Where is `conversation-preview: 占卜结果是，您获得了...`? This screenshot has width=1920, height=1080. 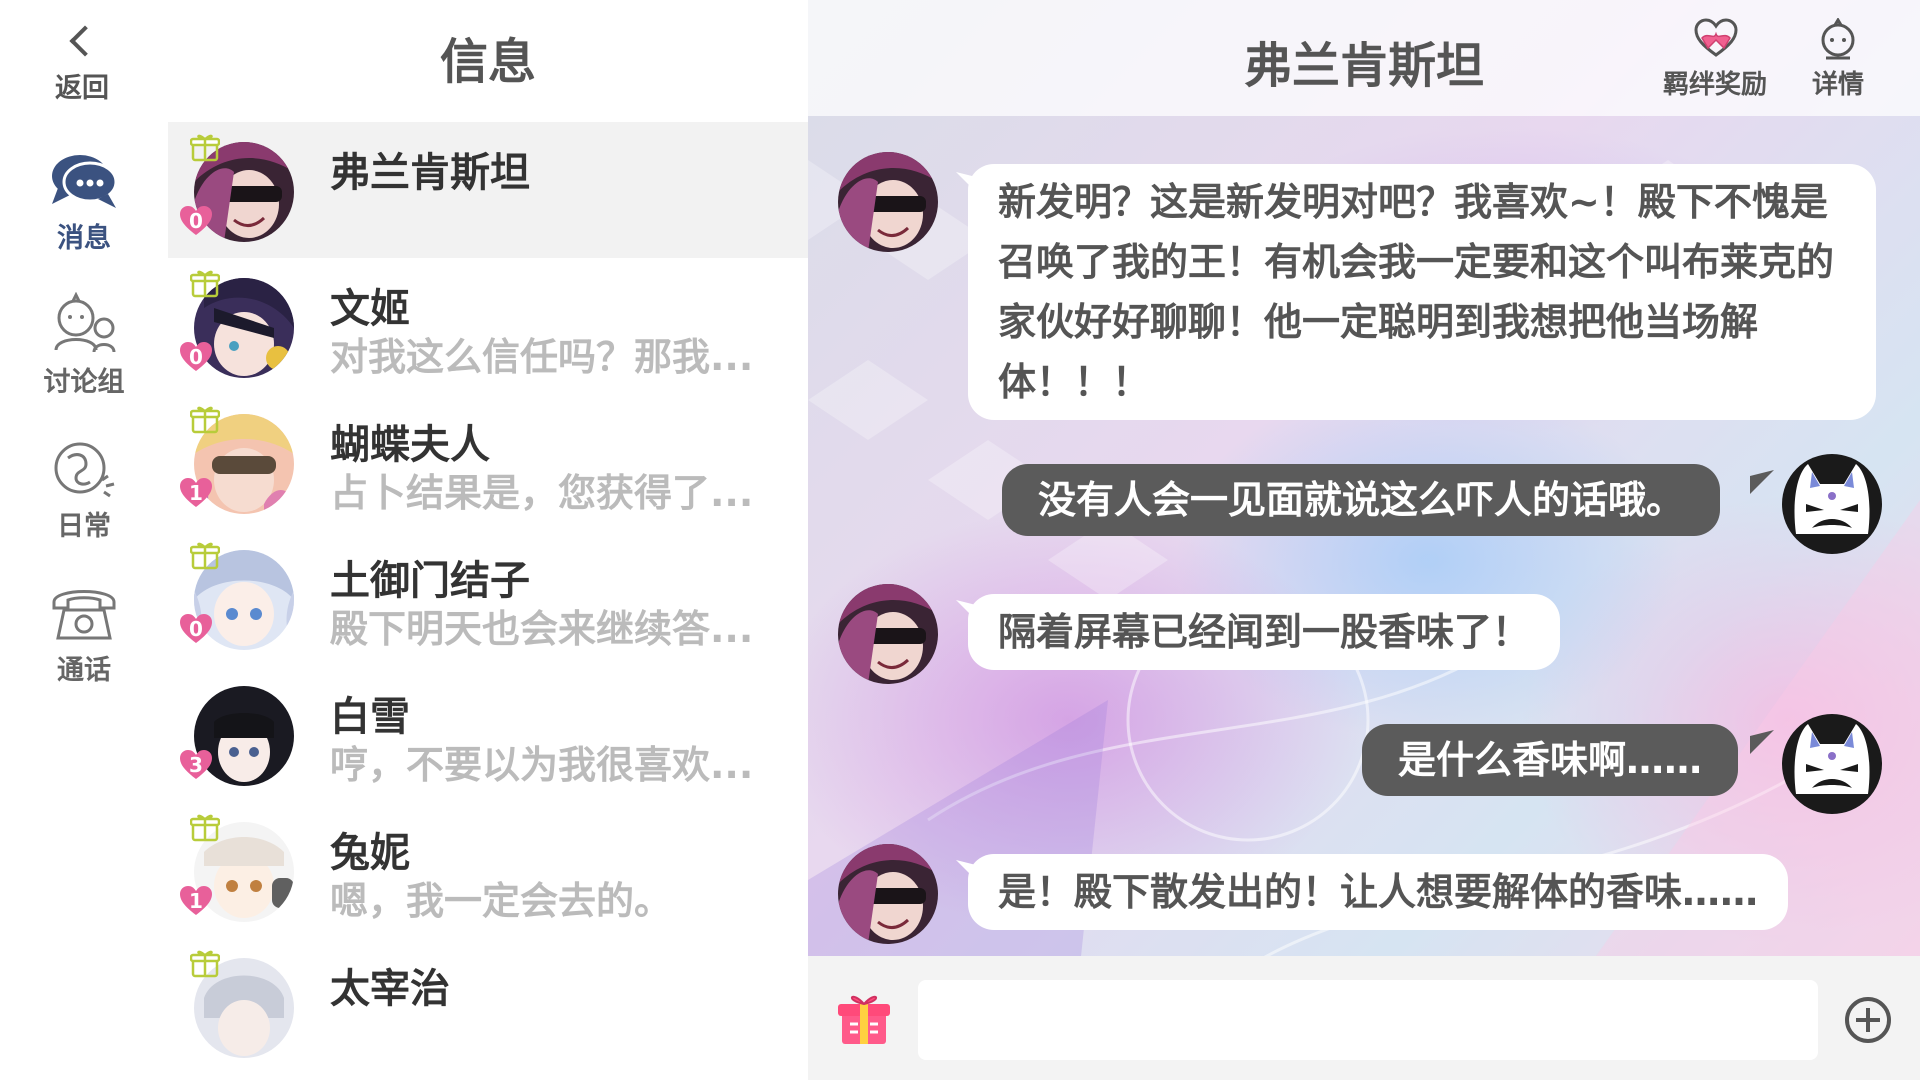
conversation-preview: 占卜结果是，您获得了... is located at coordinates (542, 493).